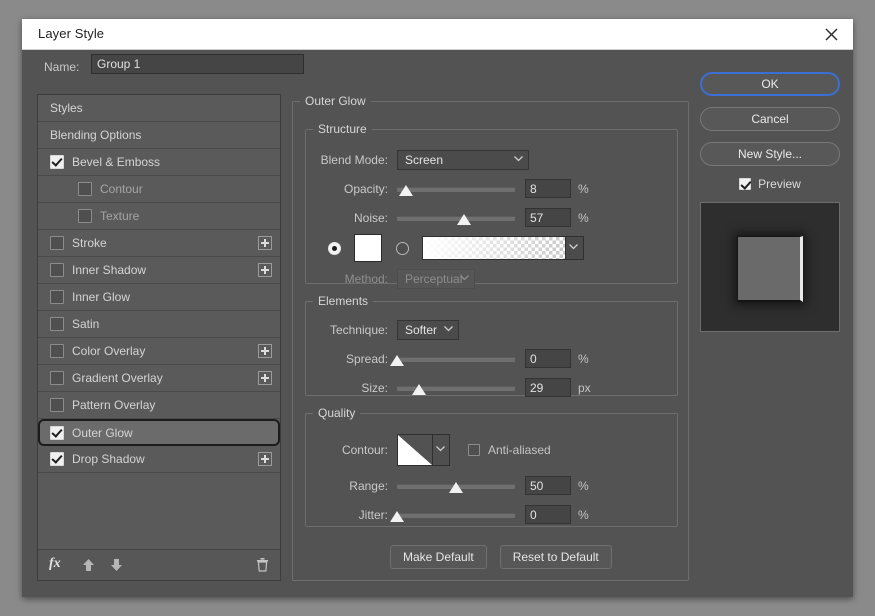 This screenshot has width=875, height=616. Describe the element at coordinates (438, 557) in the screenshot. I see `make-default-button: Make Default` at that location.